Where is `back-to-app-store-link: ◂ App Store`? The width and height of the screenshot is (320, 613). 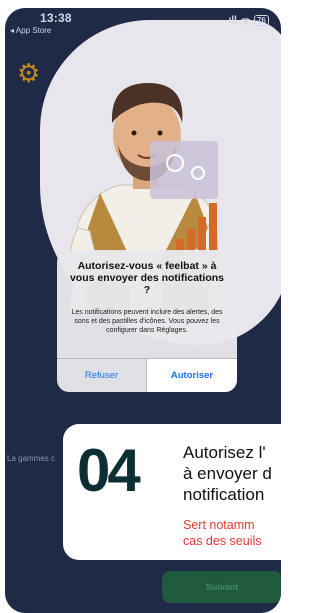 back-to-app-store-link: ◂ App Store is located at coordinates (30, 30).